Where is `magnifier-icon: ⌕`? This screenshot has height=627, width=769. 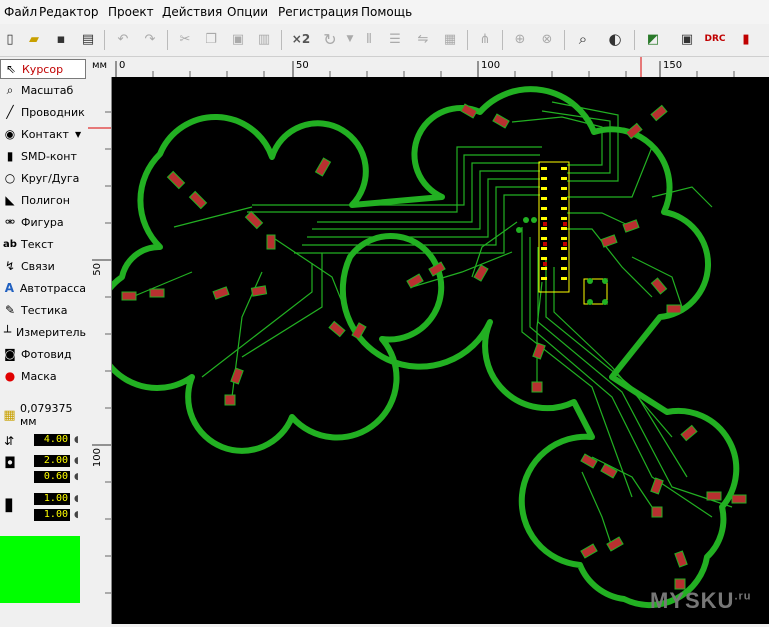 magnifier-icon: ⌕ is located at coordinates (10, 89).